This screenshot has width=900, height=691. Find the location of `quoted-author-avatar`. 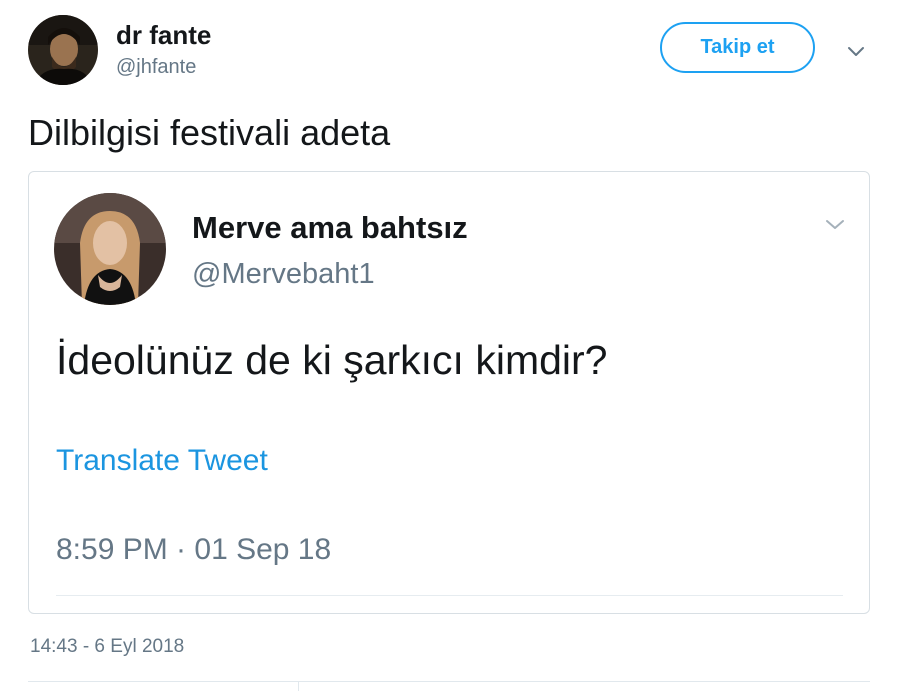

quoted-author-avatar is located at coordinates (110, 249).